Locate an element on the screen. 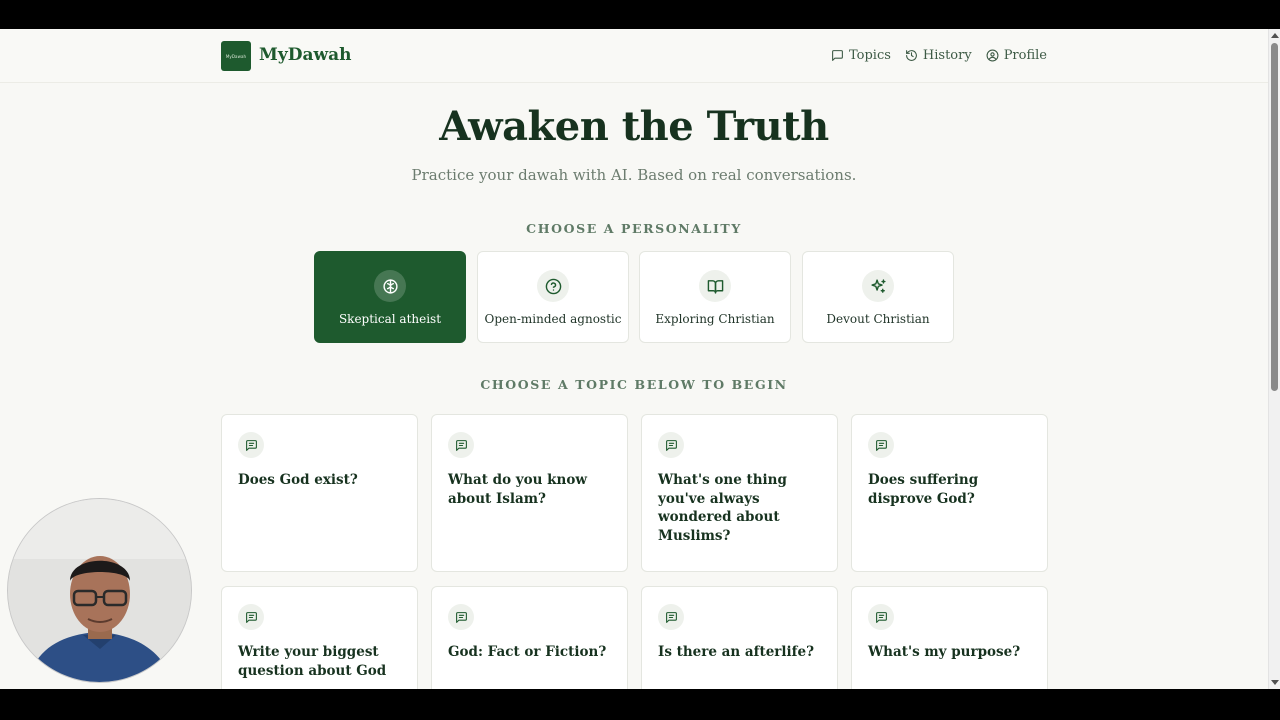 The image size is (1280, 720). nav-topics: Topics is located at coordinates (861, 55).